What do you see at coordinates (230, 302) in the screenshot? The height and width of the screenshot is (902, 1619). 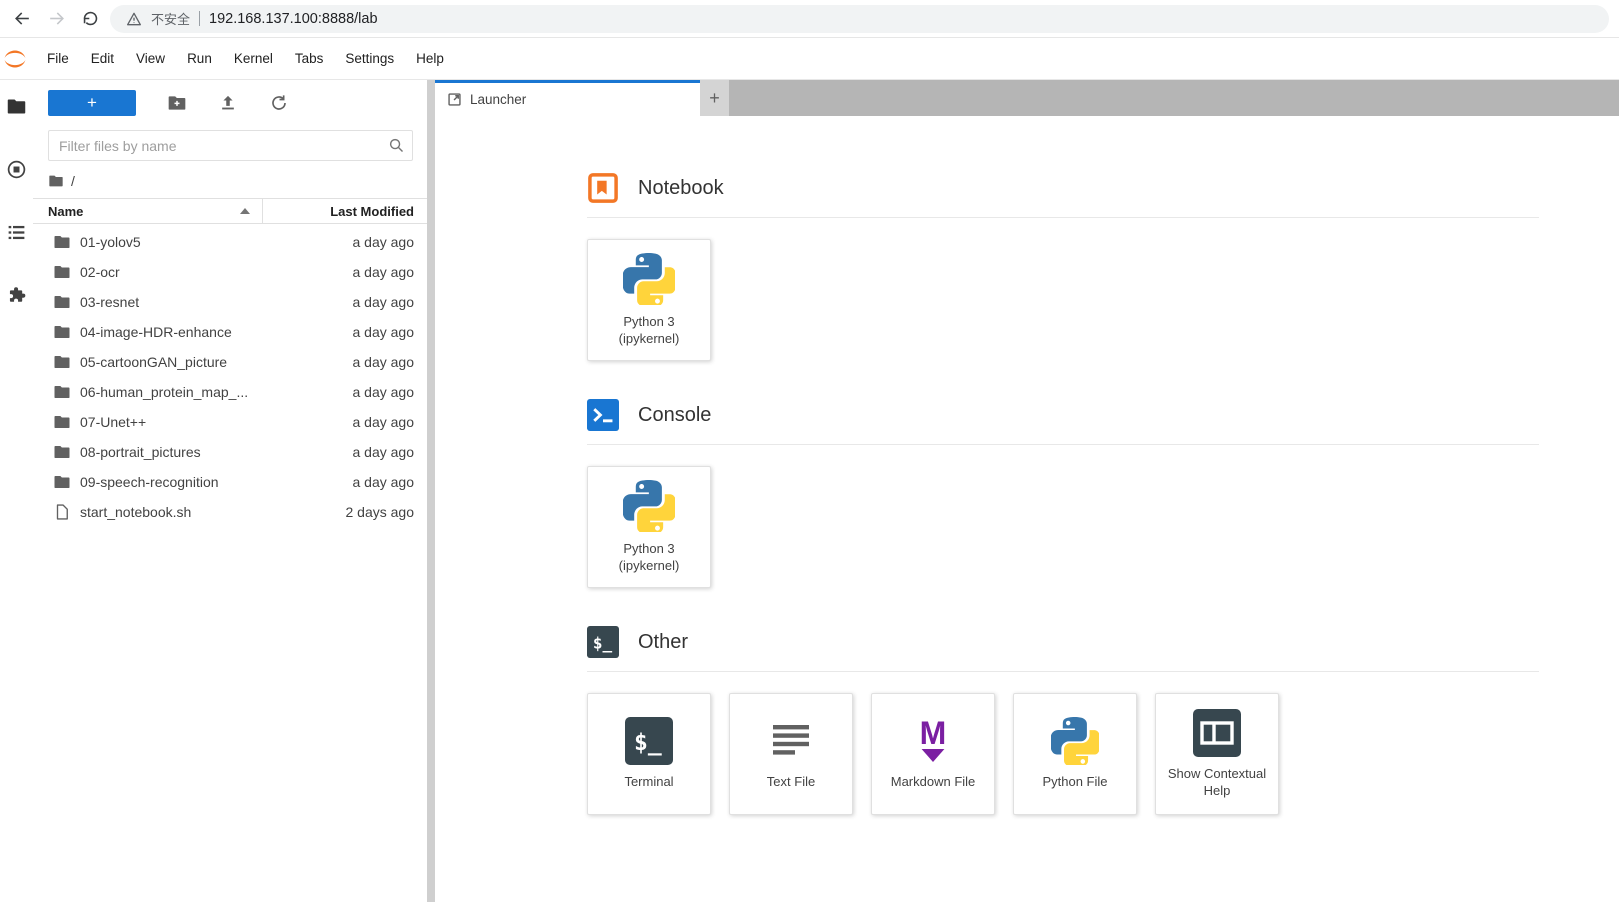 I see `file-row: 03-resnet a day ago` at bounding box center [230, 302].